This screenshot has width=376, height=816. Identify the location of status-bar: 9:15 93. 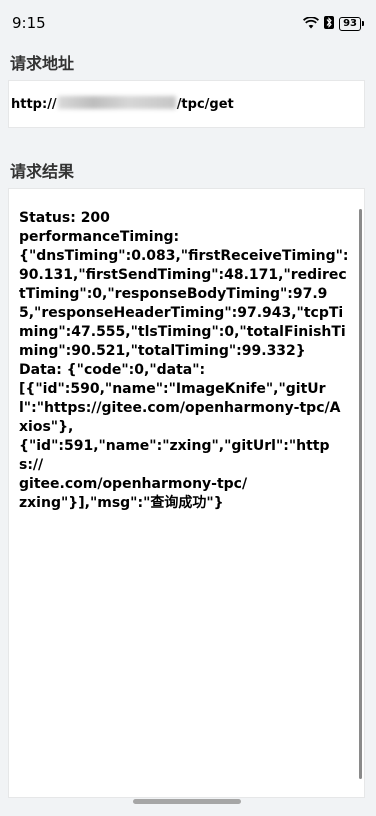
(188, 22).